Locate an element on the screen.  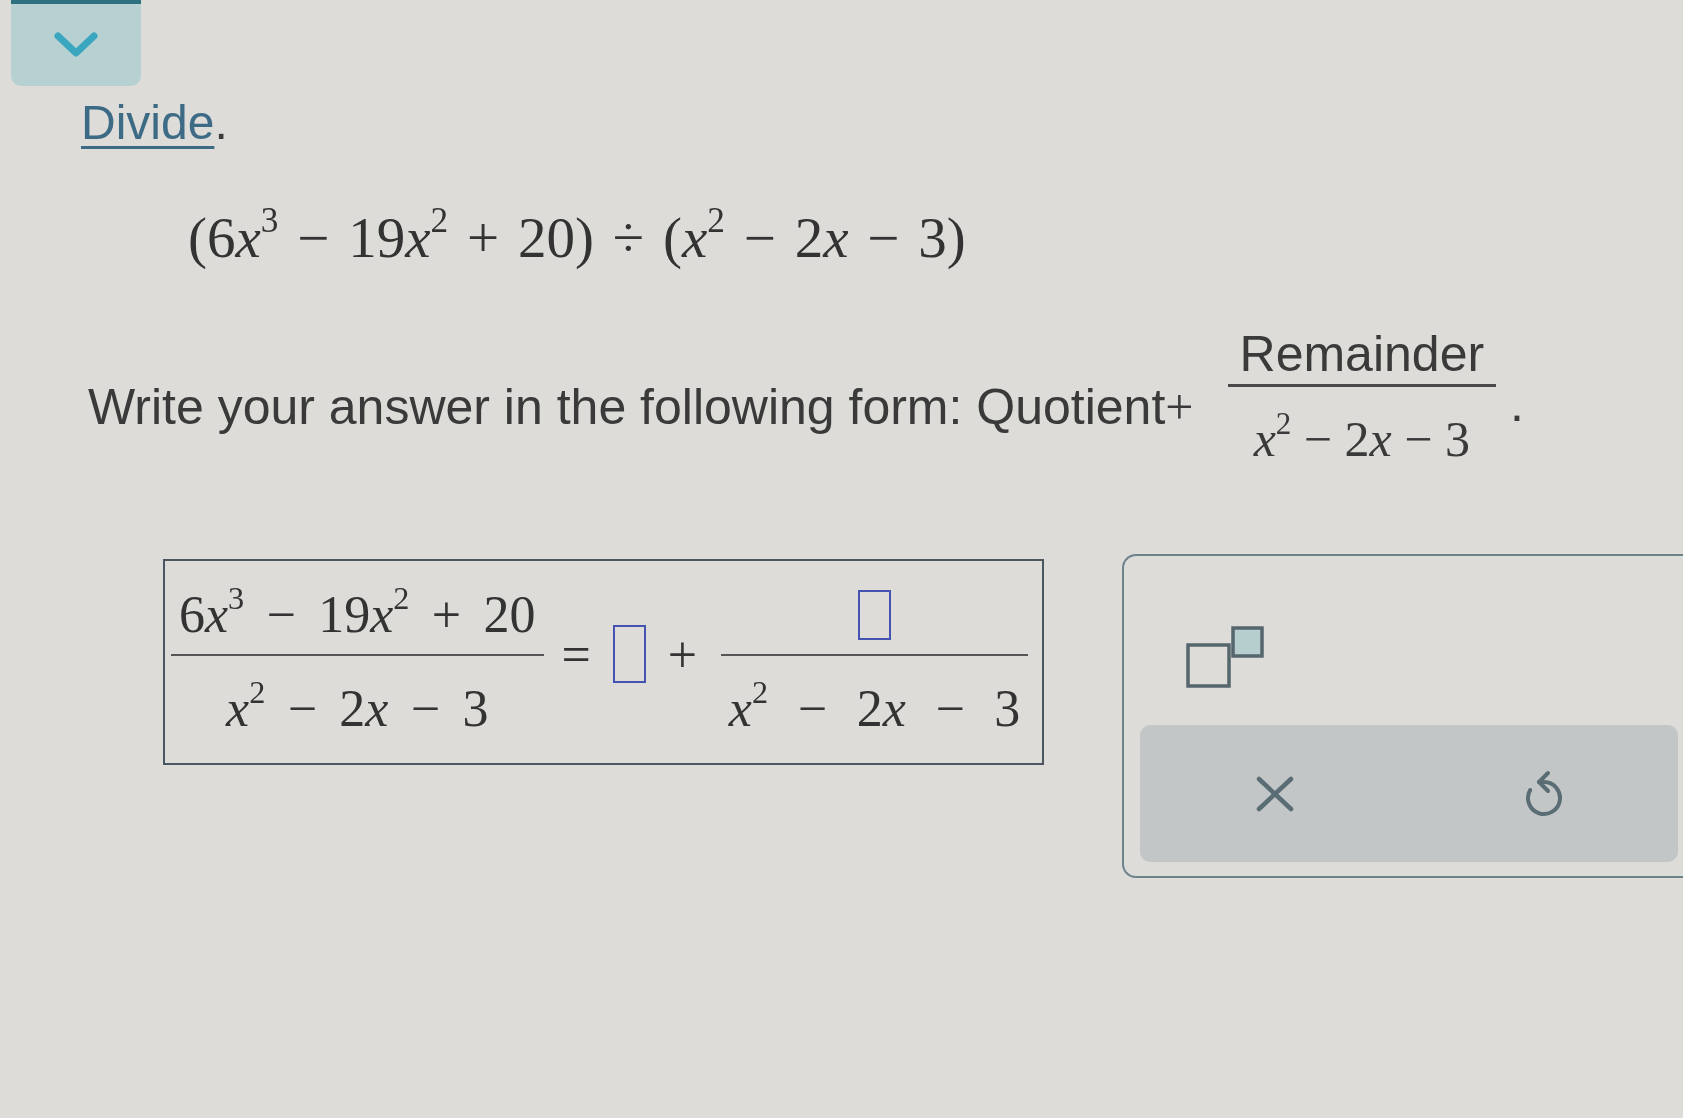
superscript-template-icon is located at coordinates (1225, 657).